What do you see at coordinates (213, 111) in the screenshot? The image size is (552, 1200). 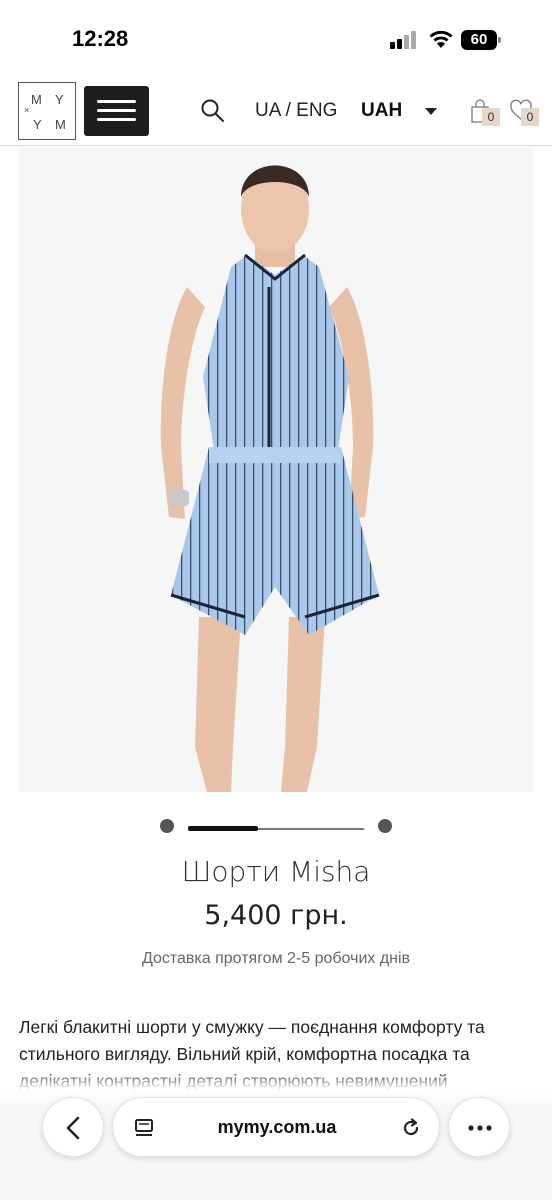 I see `search-icon` at bounding box center [213, 111].